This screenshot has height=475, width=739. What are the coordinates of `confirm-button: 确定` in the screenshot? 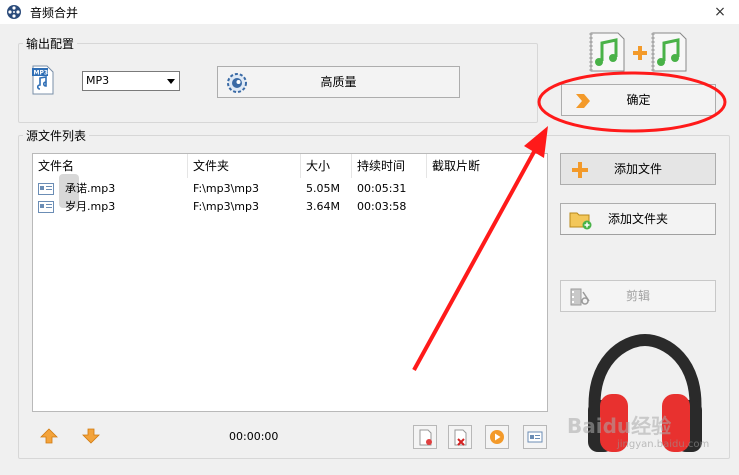 It's located at (638, 100).